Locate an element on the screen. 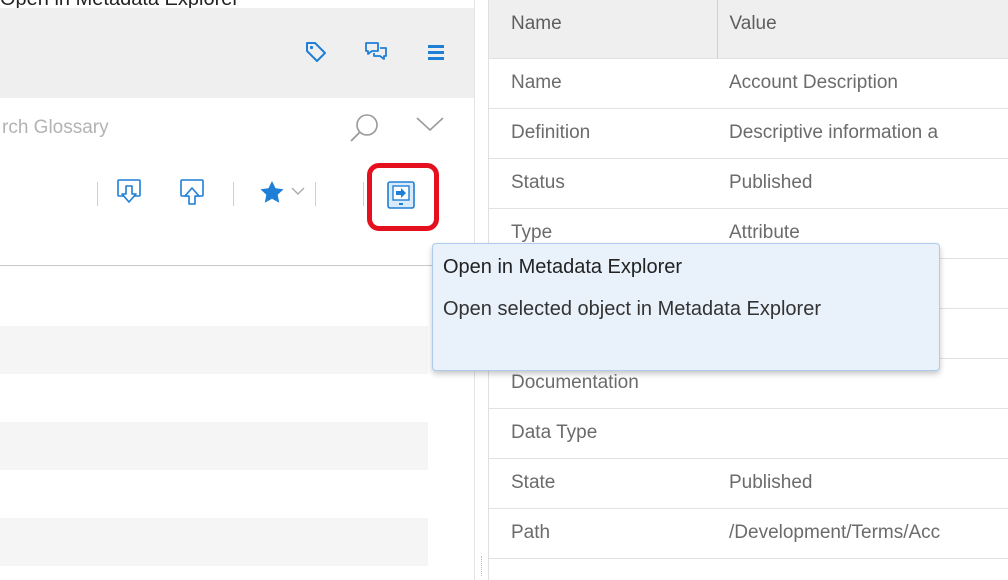 This screenshot has width=1008, height=580. table-row: State Published is located at coordinates (748, 483).